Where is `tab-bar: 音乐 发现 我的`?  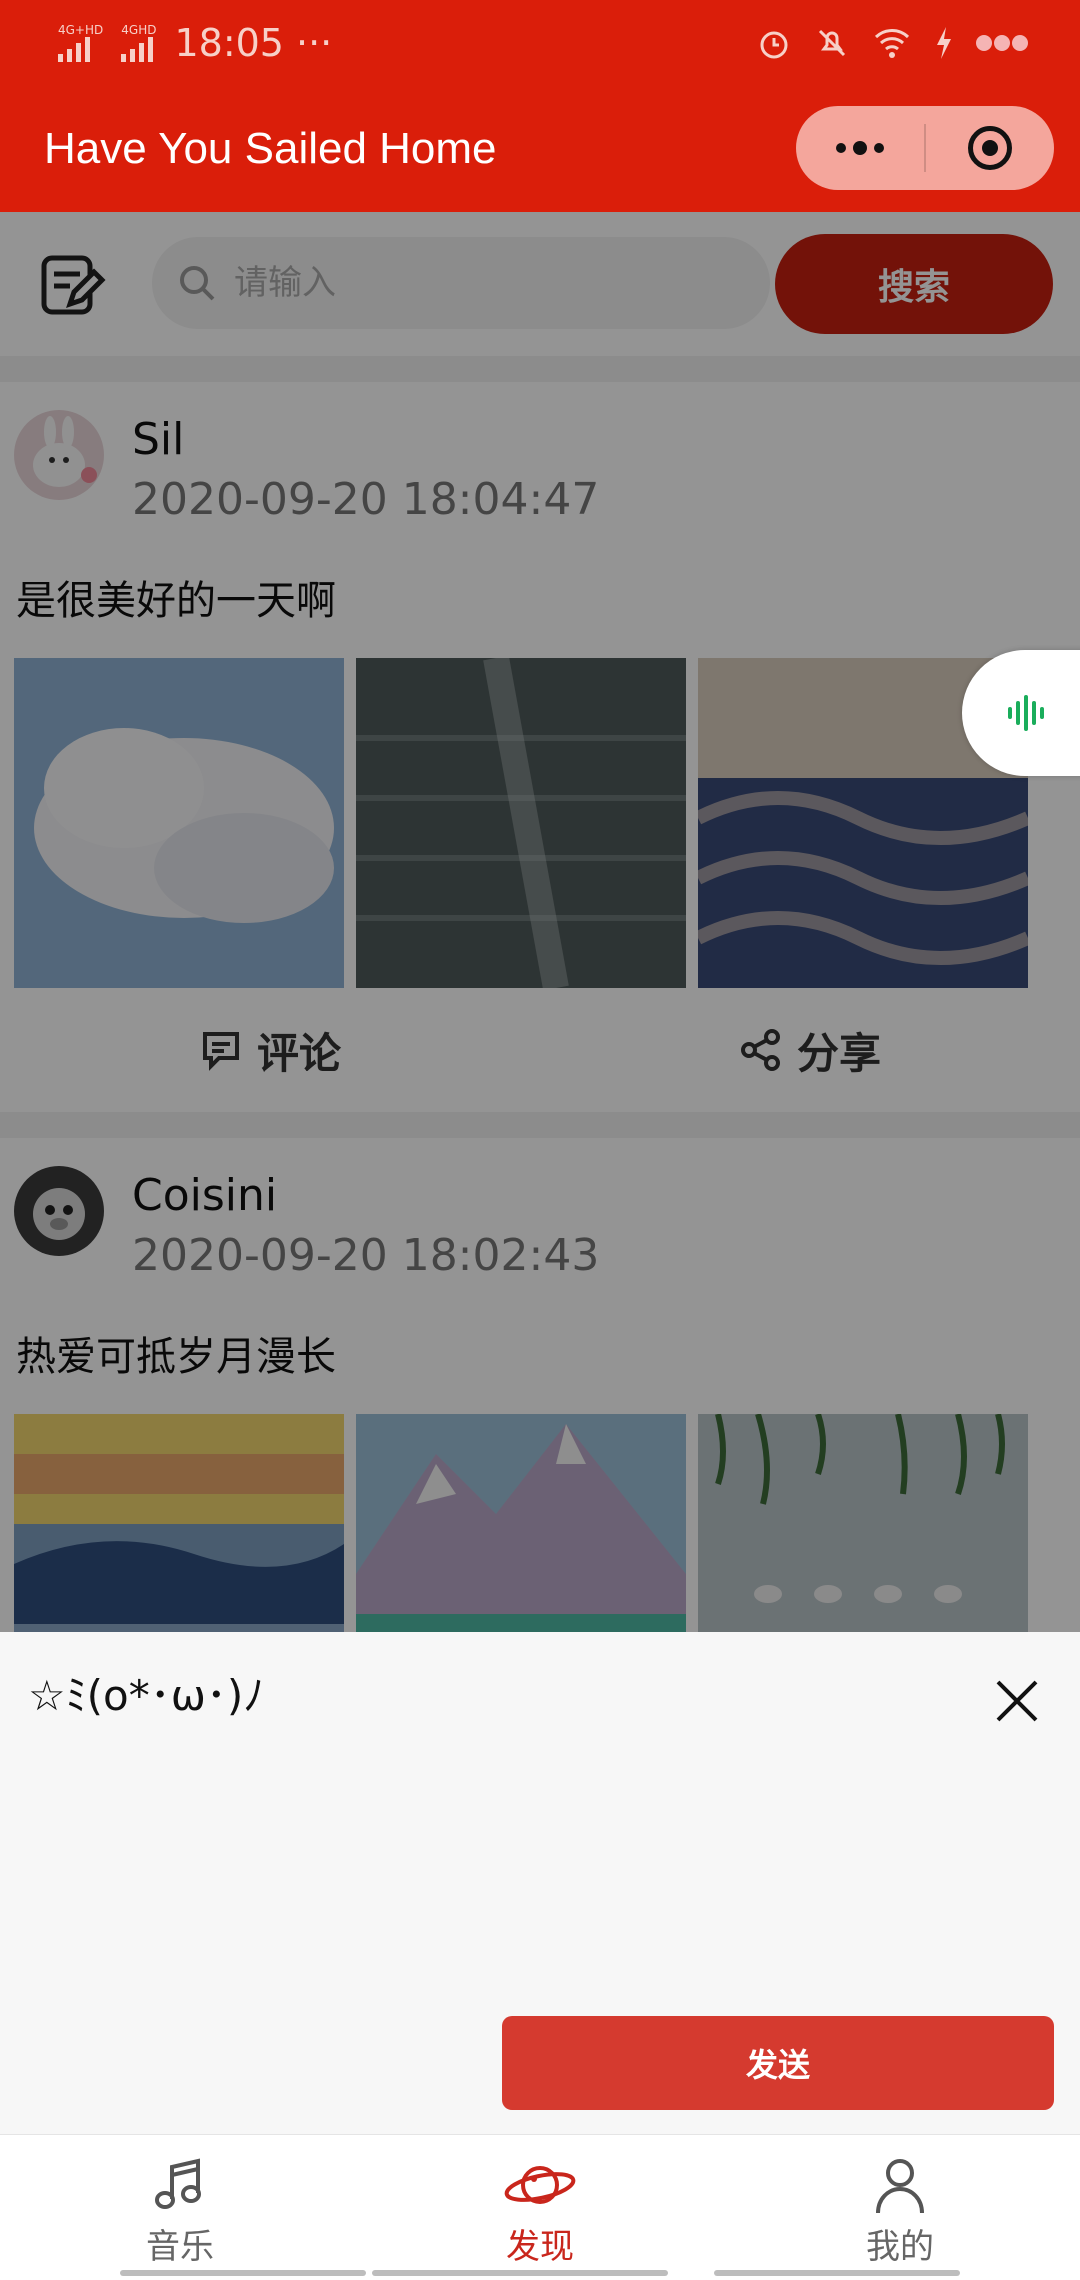
tab-bar: 音乐 发现 我的 is located at coordinates (540, 2207).